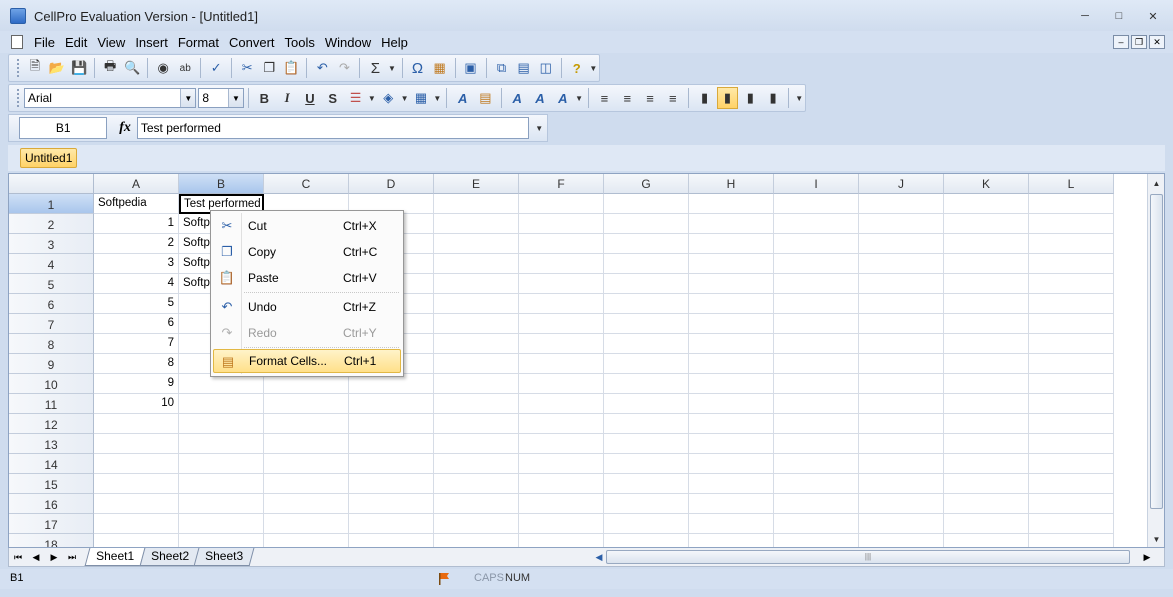 The height and width of the screenshot is (597, 1173). What do you see at coordinates (646, 404) in the screenshot?
I see `cell-g11` at bounding box center [646, 404].